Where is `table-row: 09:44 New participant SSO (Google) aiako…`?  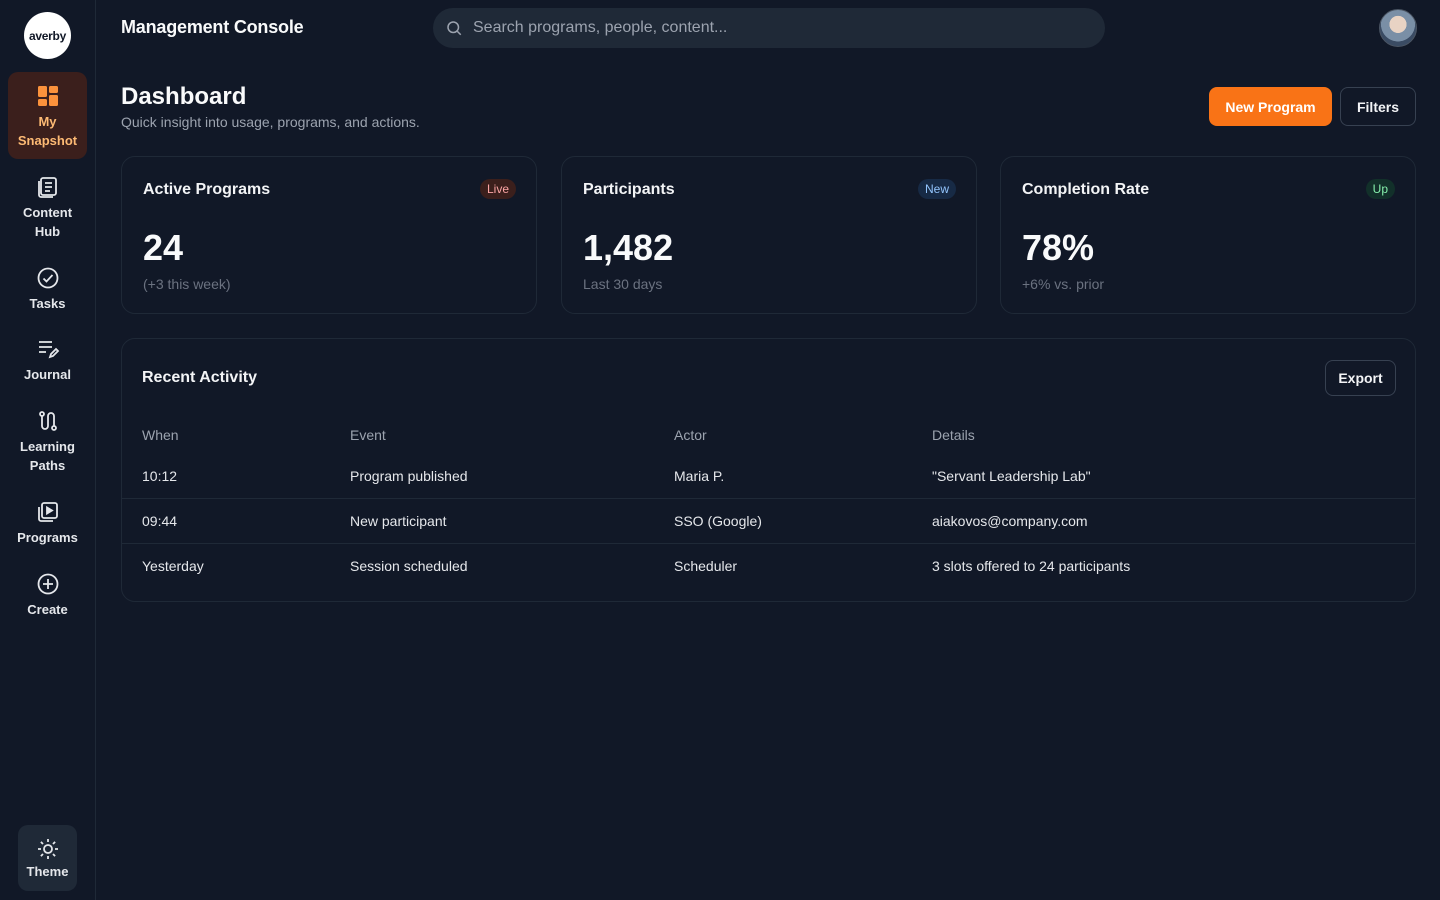 table-row: 09:44 New participant SSO (Google) aiako… is located at coordinates (768, 520).